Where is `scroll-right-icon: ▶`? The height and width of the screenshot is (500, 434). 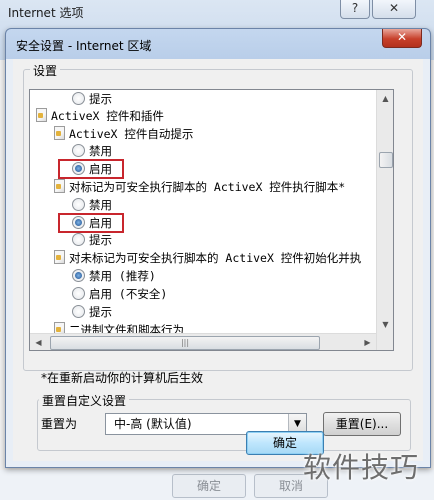 scroll-right-icon: ▶ is located at coordinates (367, 342).